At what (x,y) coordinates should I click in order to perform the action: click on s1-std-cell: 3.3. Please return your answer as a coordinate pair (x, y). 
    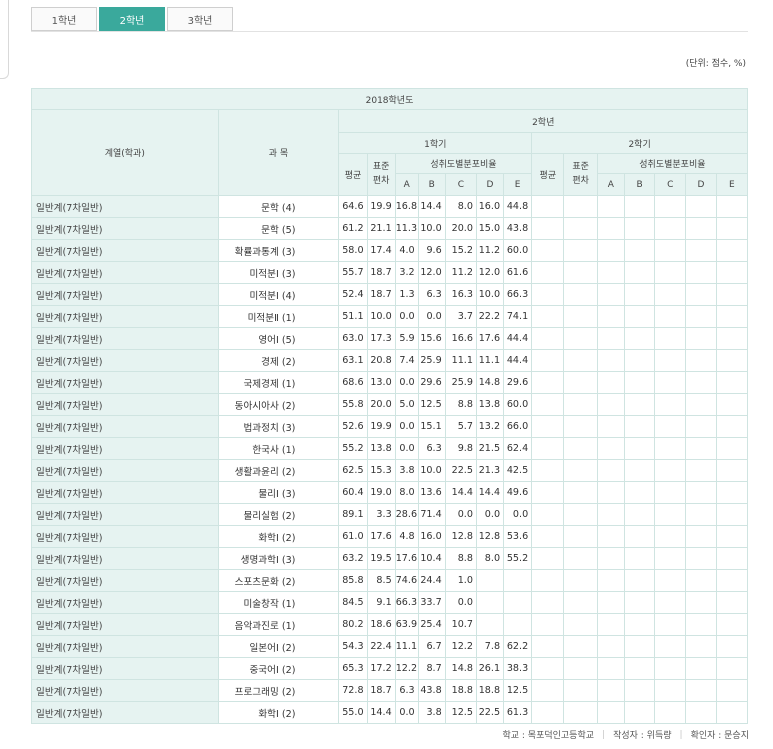
    Looking at the image, I should click on (381, 514).